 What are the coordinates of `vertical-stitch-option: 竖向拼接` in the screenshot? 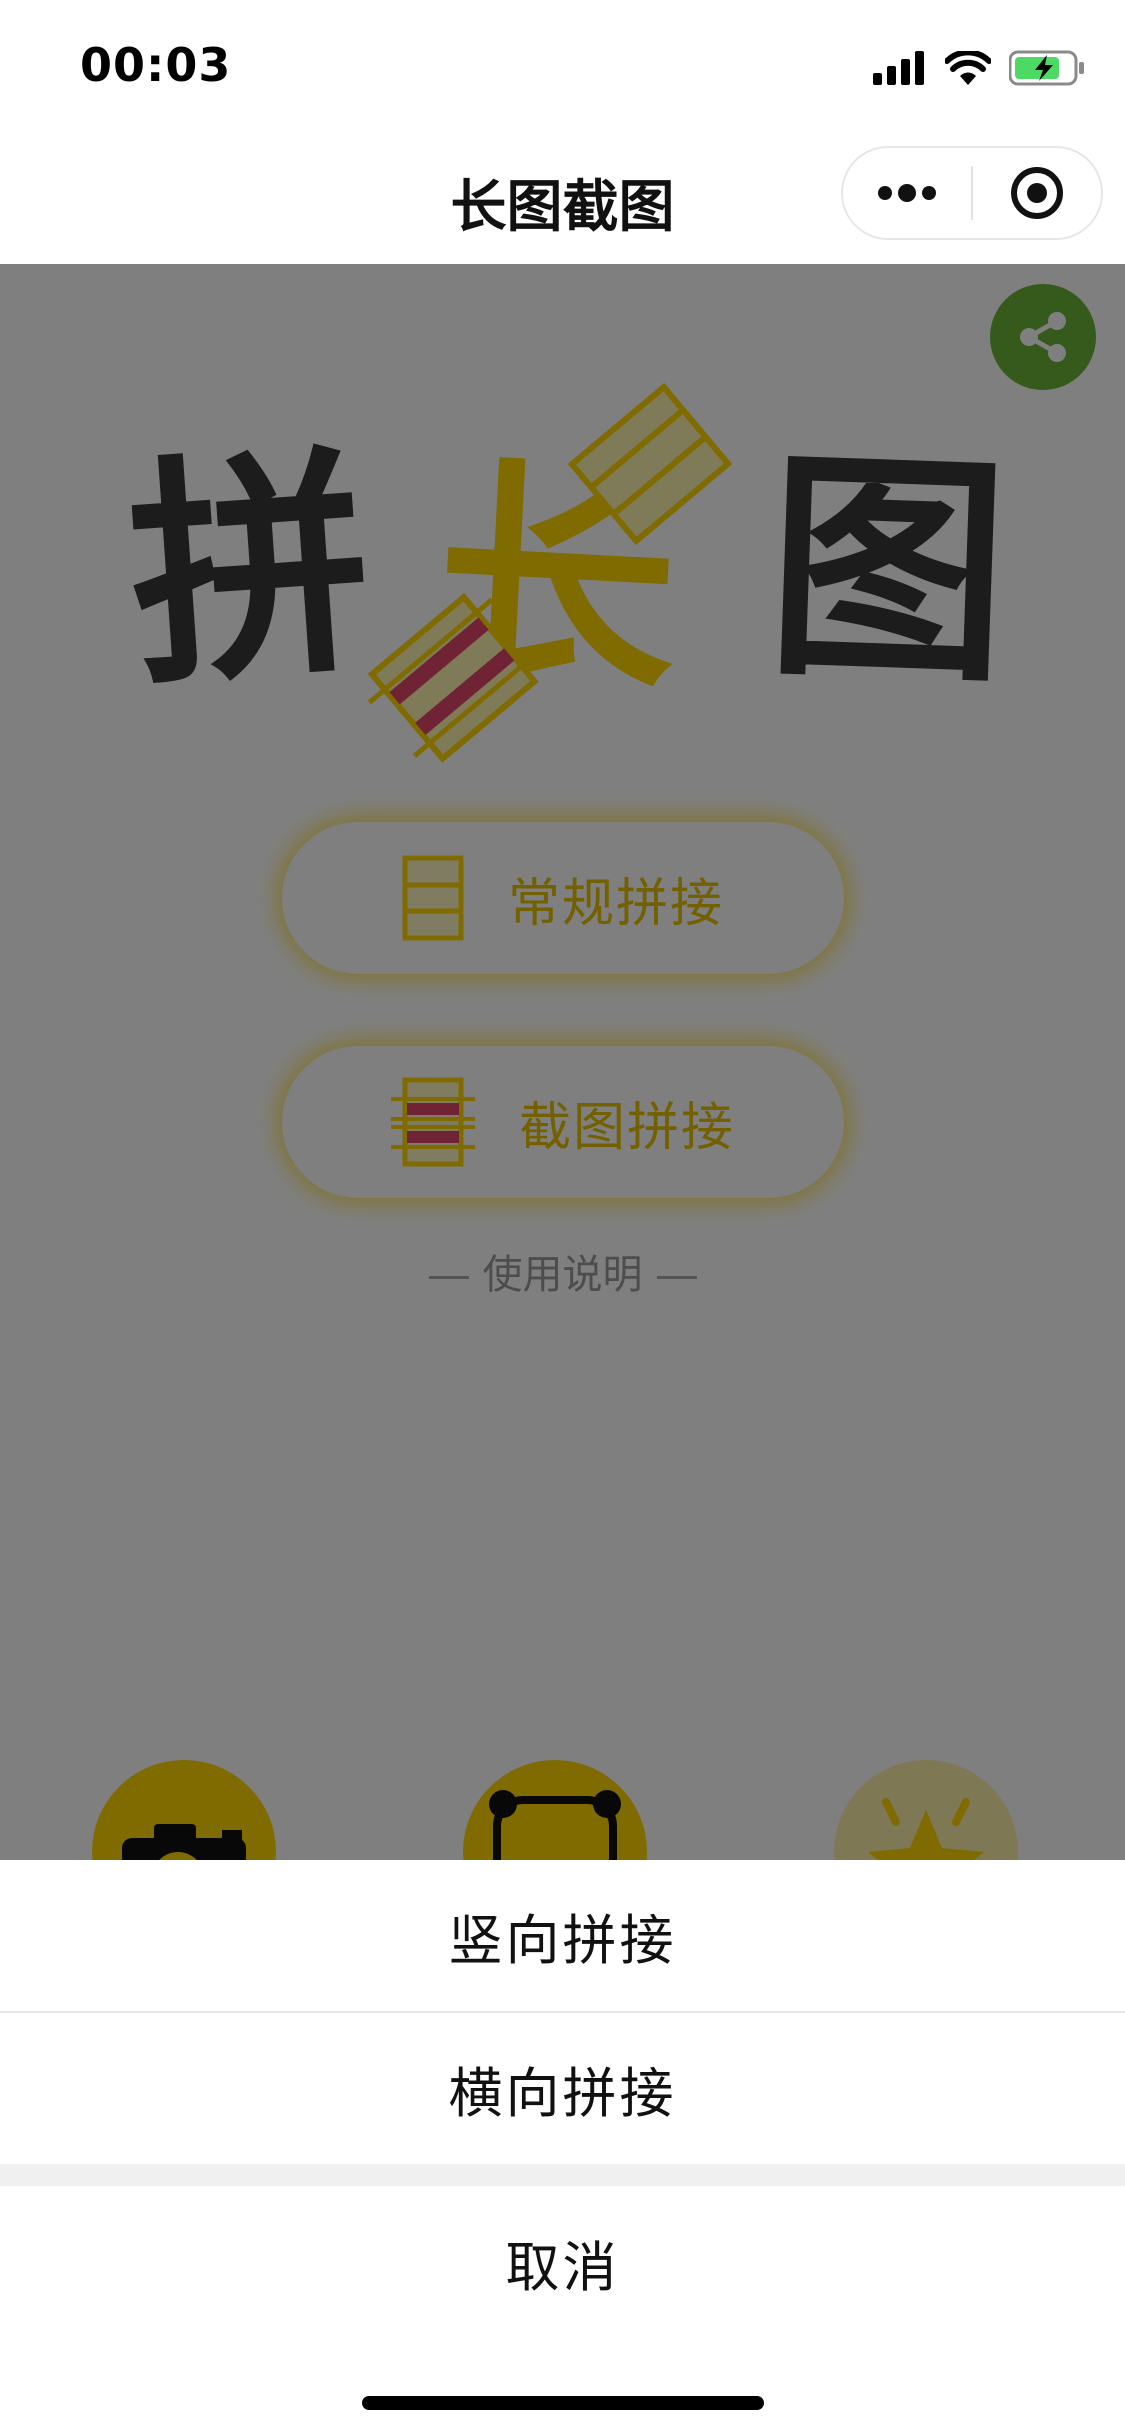 It's located at (562, 1935).